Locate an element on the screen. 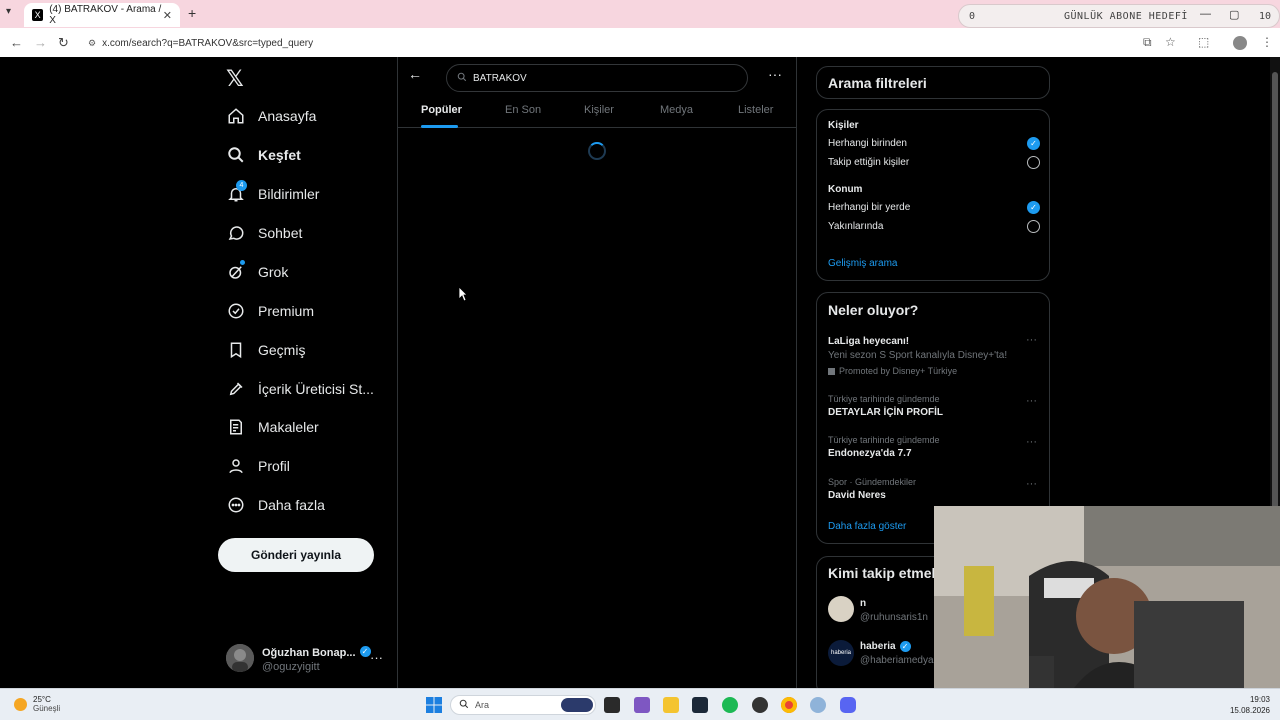  site-info-icon: ⚙ is located at coordinates (92, 43).